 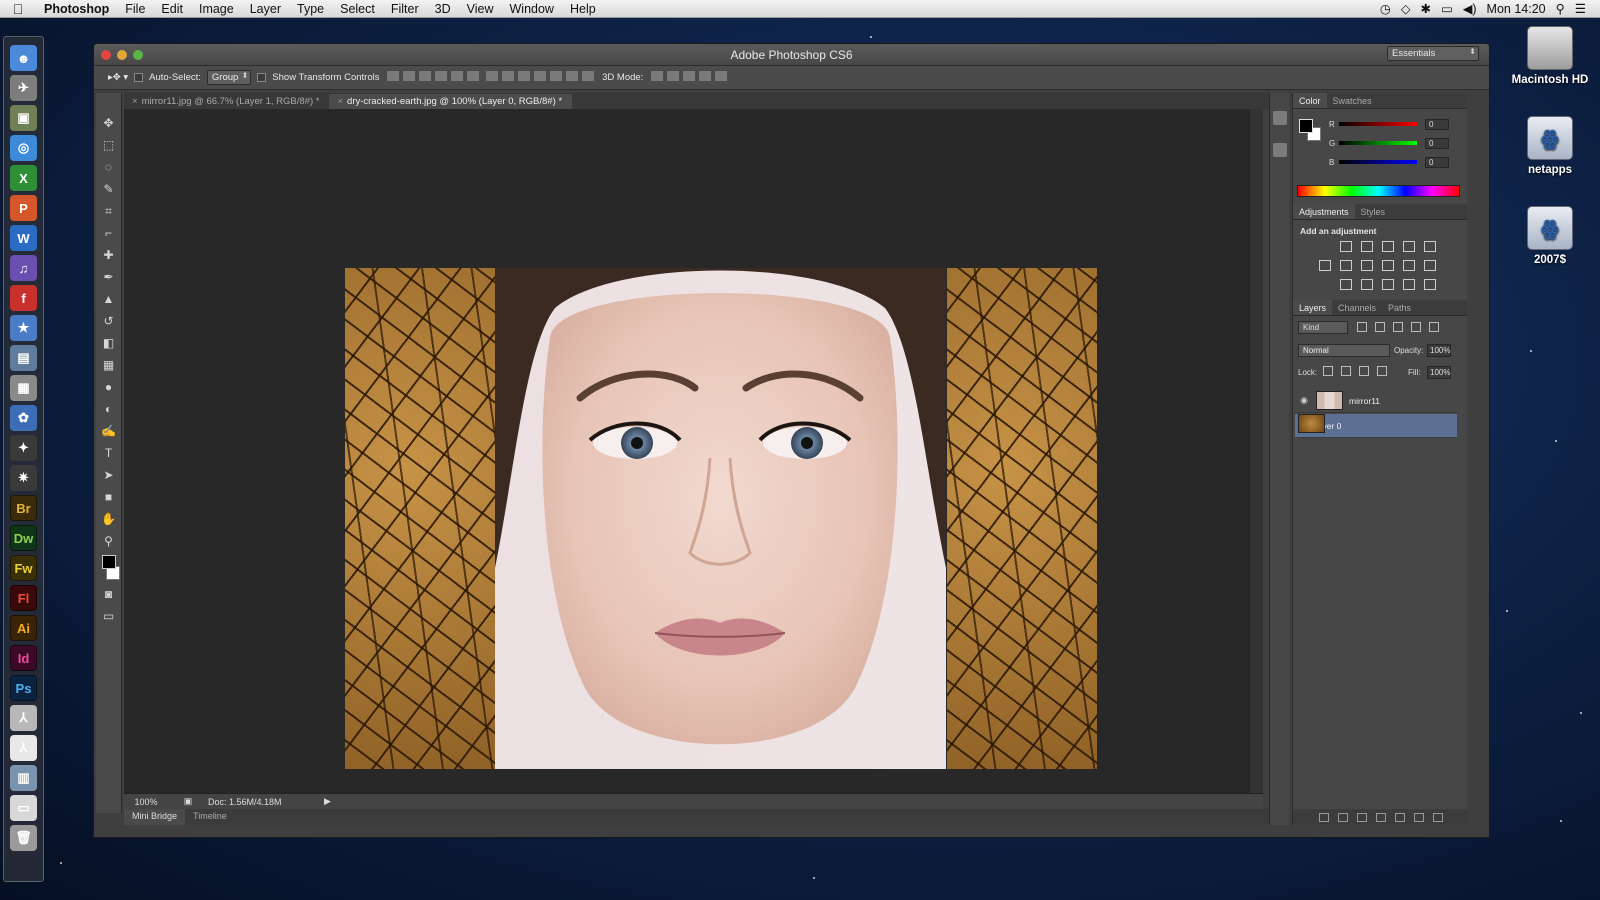 What do you see at coordinates (23, 778) in the screenshot?
I see `system-preferences-icon: ▥` at bounding box center [23, 778].